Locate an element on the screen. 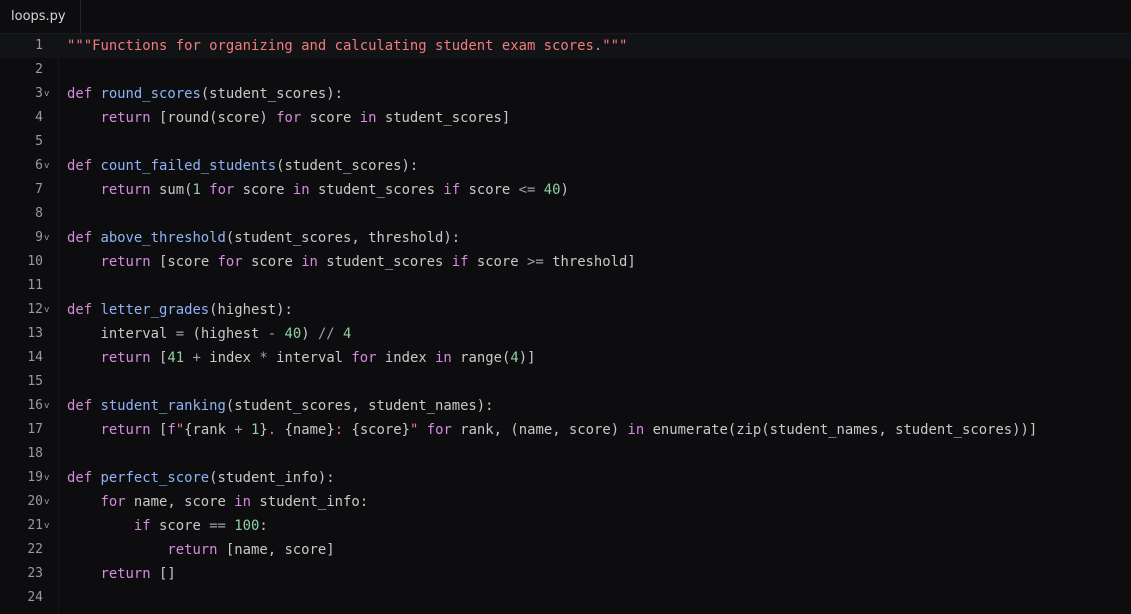 Image resolution: width=1131 pixels, height=614 pixels. line-number: 14 is located at coordinates (35, 357).